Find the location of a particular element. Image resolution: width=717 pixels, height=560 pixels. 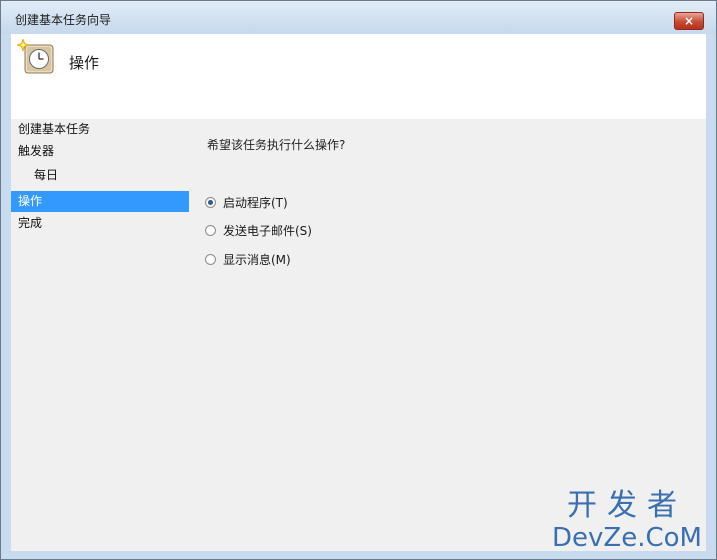

nav-step-create-basic-task: 创建基本任务 is located at coordinates (100, 129).